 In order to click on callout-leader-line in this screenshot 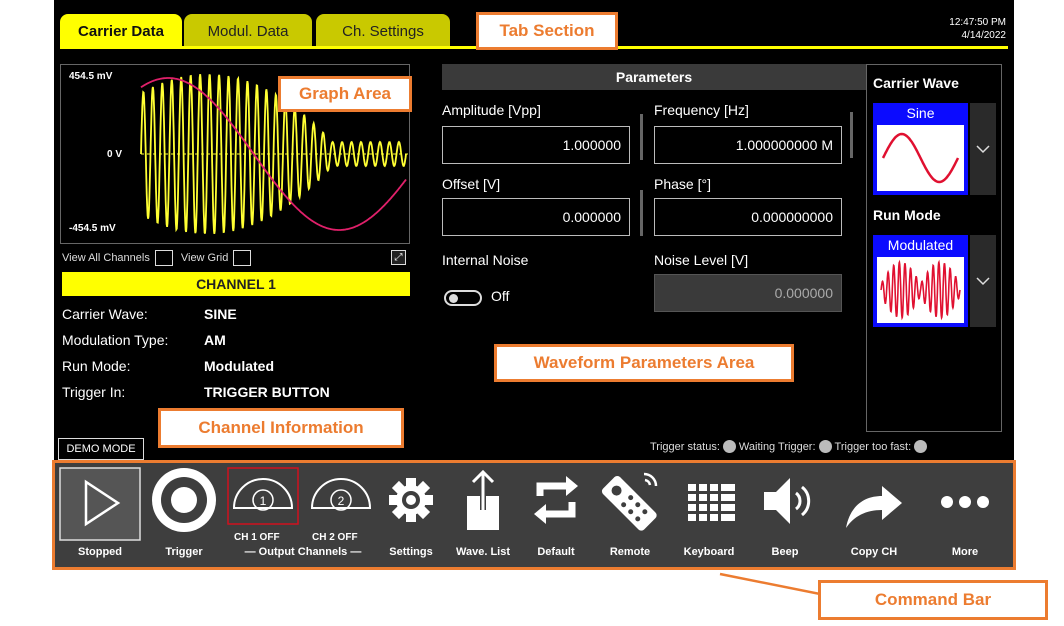, I will do `click(783, 585)`.